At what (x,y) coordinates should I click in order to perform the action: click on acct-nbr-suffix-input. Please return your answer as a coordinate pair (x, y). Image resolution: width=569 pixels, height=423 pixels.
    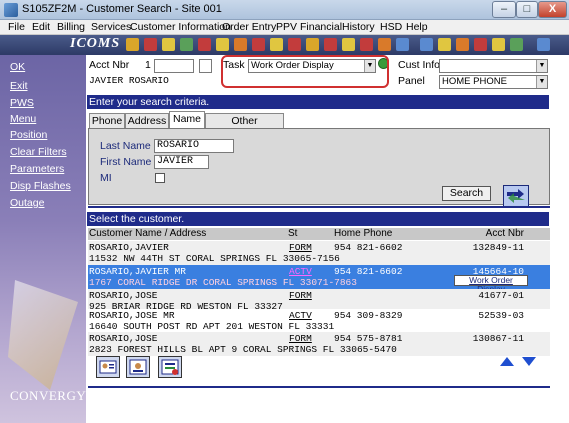
    Looking at the image, I should click on (205, 66).